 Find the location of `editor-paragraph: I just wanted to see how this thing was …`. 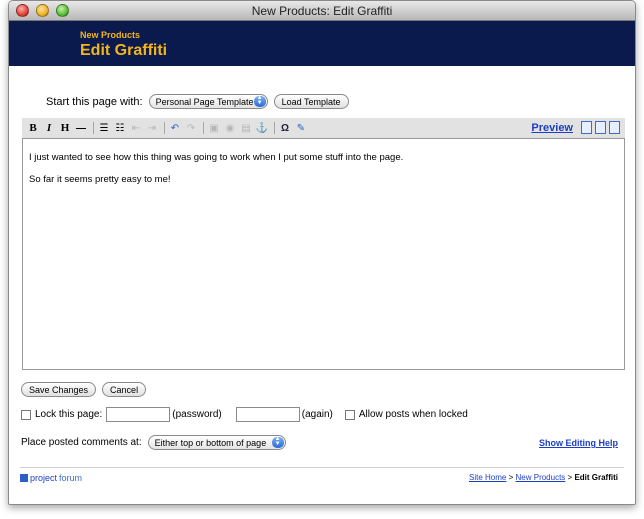

editor-paragraph: I just wanted to see how this thing was … is located at coordinates (216, 157).